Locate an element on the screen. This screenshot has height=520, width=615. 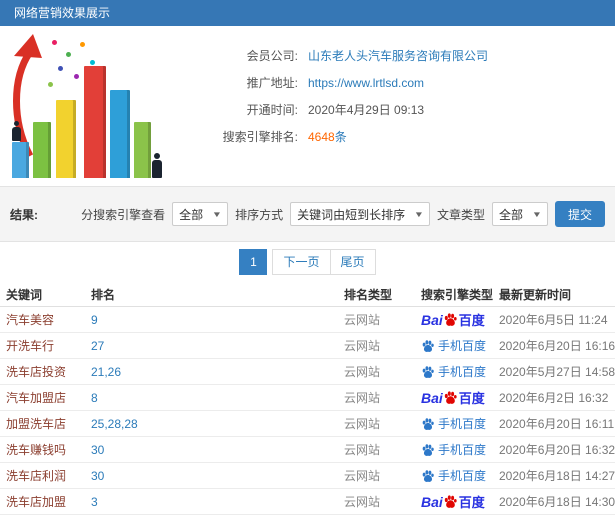
submit-button: 提交 is located at coordinates (579, 214).